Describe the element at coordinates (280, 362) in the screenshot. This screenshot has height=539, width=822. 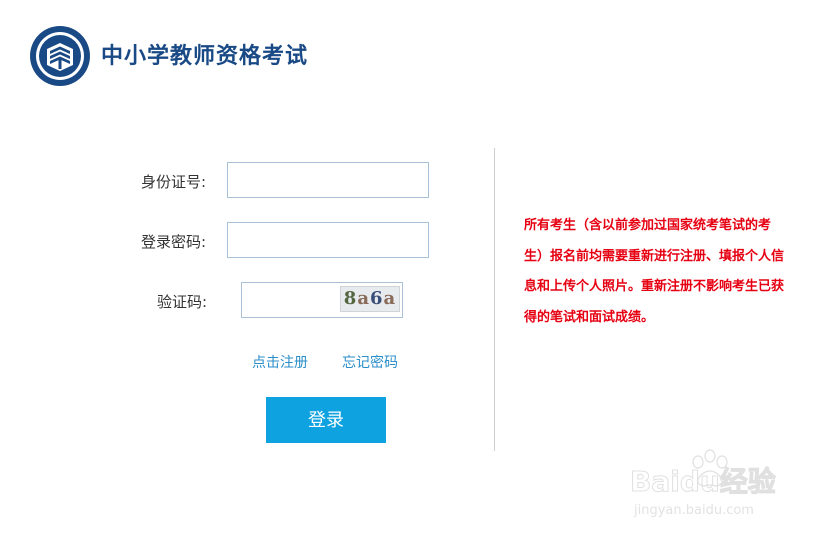
I see `register-link: 点击注册` at that location.